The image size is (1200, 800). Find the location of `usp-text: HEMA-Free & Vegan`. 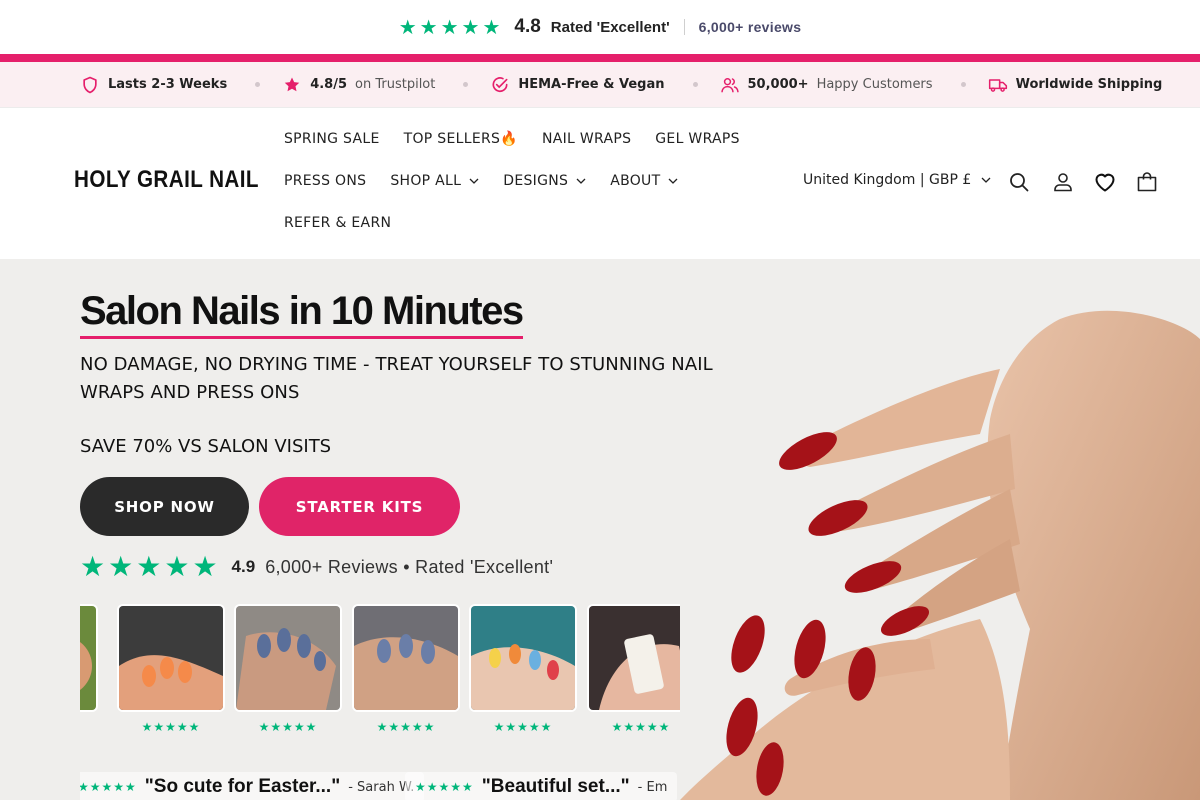

usp-text: HEMA-Free & Vegan is located at coordinates (591, 84).